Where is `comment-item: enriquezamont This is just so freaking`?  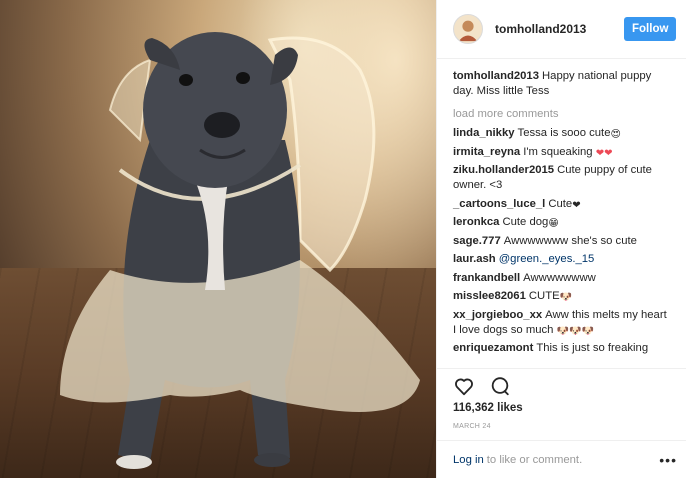
comment-item: enriquezamont This is just so freaking is located at coordinates (562, 348).